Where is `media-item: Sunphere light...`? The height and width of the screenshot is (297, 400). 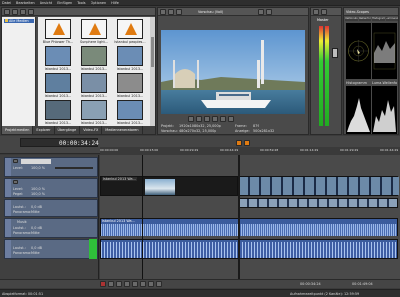
media-item: Sunphere light... is located at coordinates (94, 32).